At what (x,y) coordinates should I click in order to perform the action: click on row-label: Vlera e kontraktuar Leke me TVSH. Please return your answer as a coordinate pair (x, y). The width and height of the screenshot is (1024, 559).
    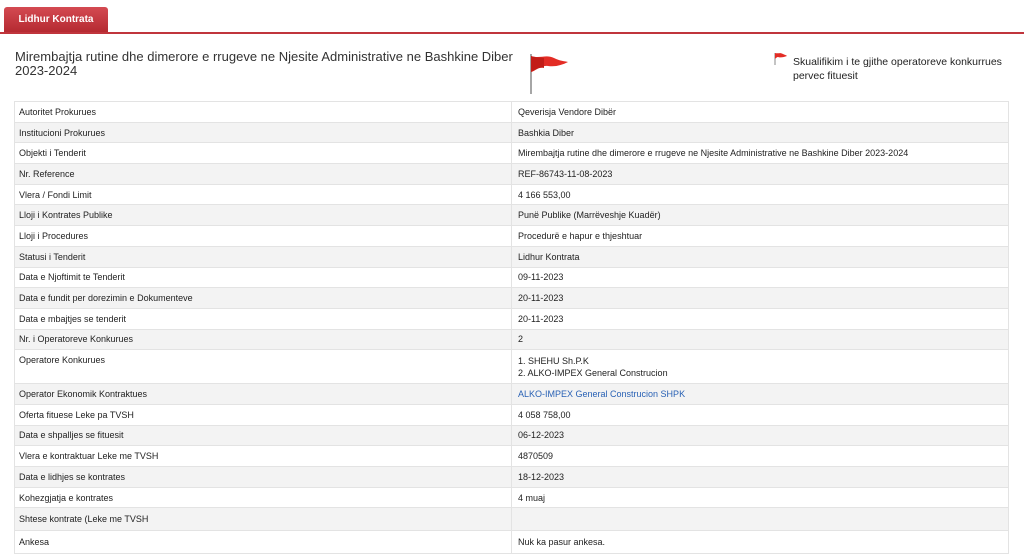
    Looking at the image, I should click on (263, 456).